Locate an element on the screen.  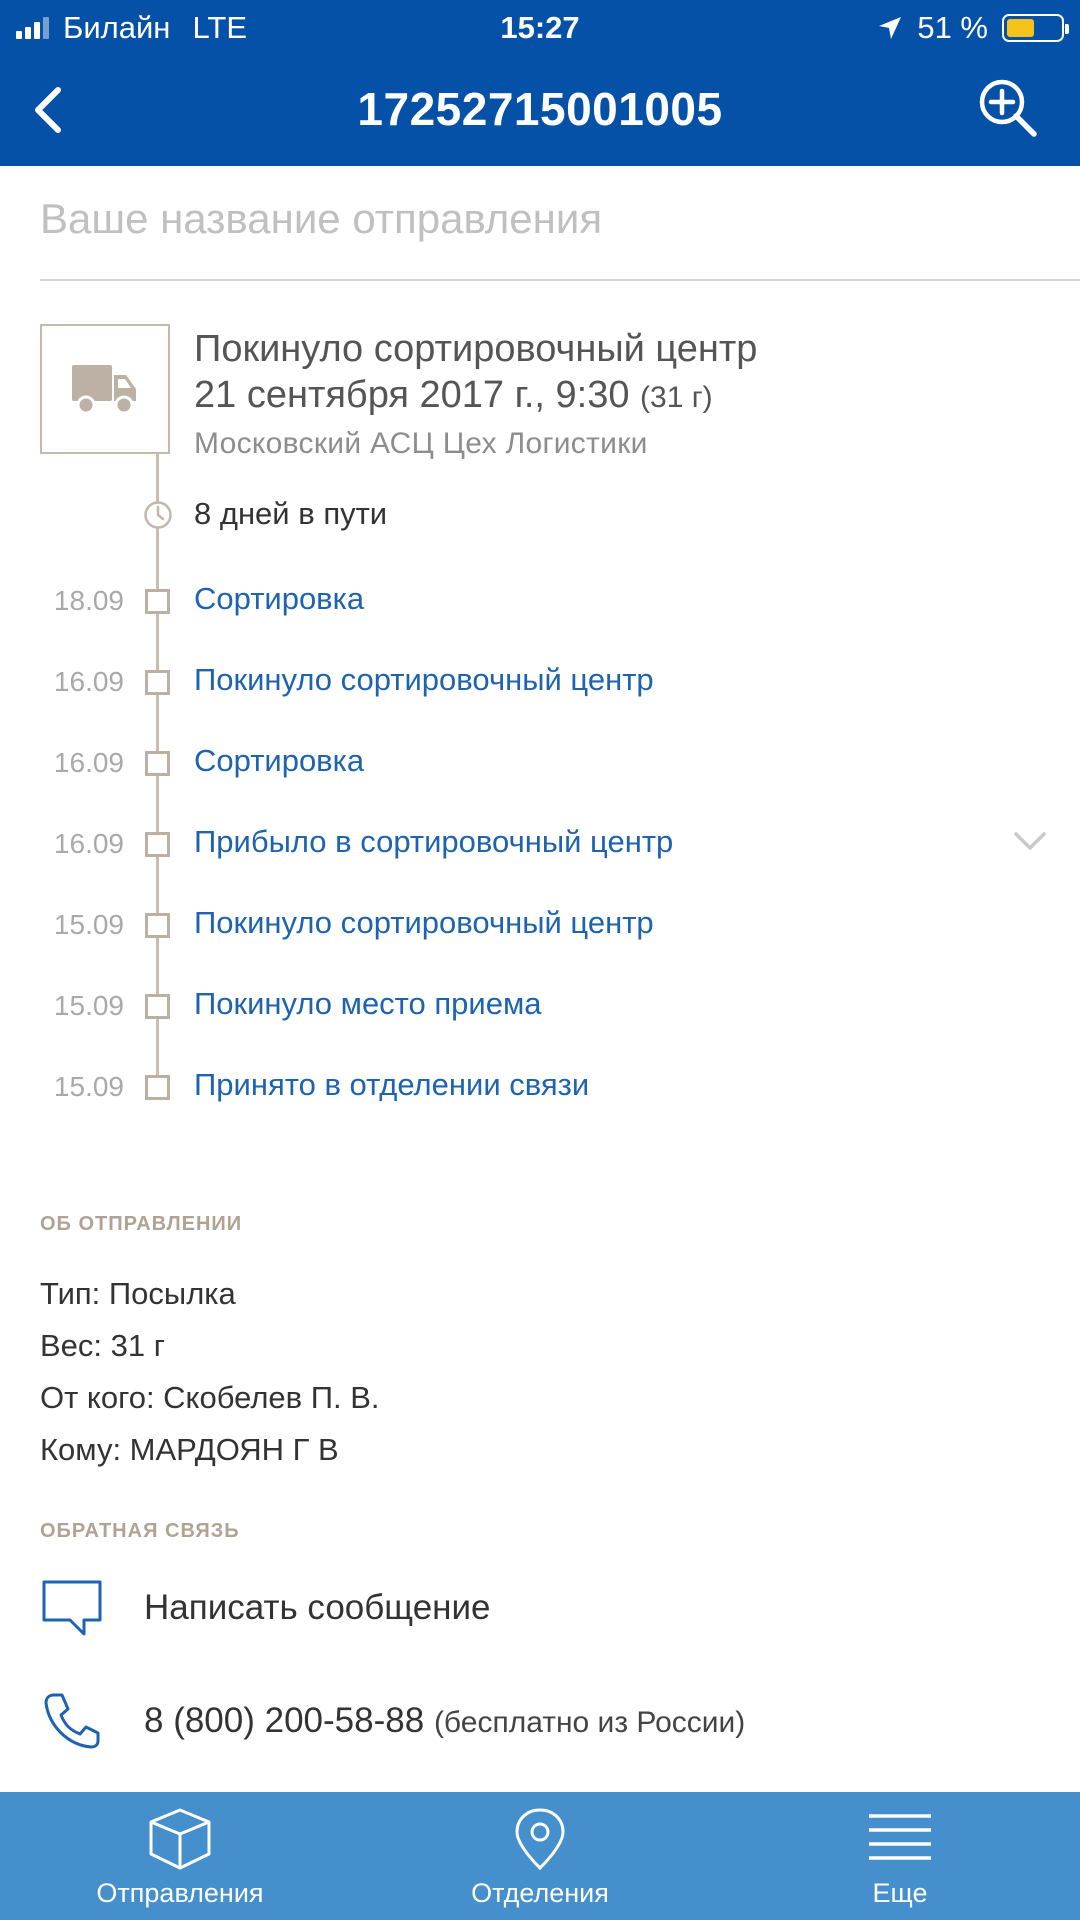
truck-icon is located at coordinates (104, 390).